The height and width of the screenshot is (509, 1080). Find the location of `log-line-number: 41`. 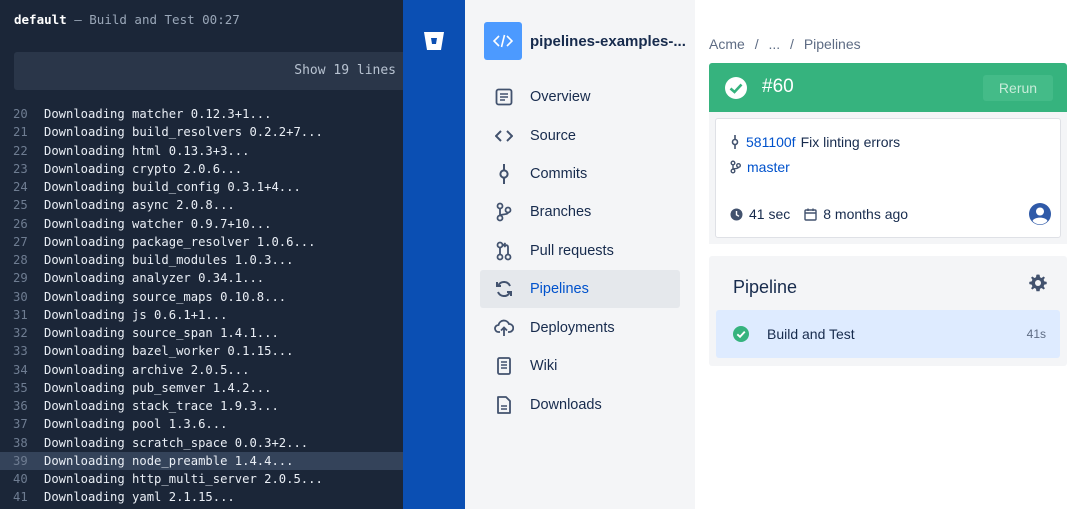

log-line-number: 41 is located at coordinates (20, 497).